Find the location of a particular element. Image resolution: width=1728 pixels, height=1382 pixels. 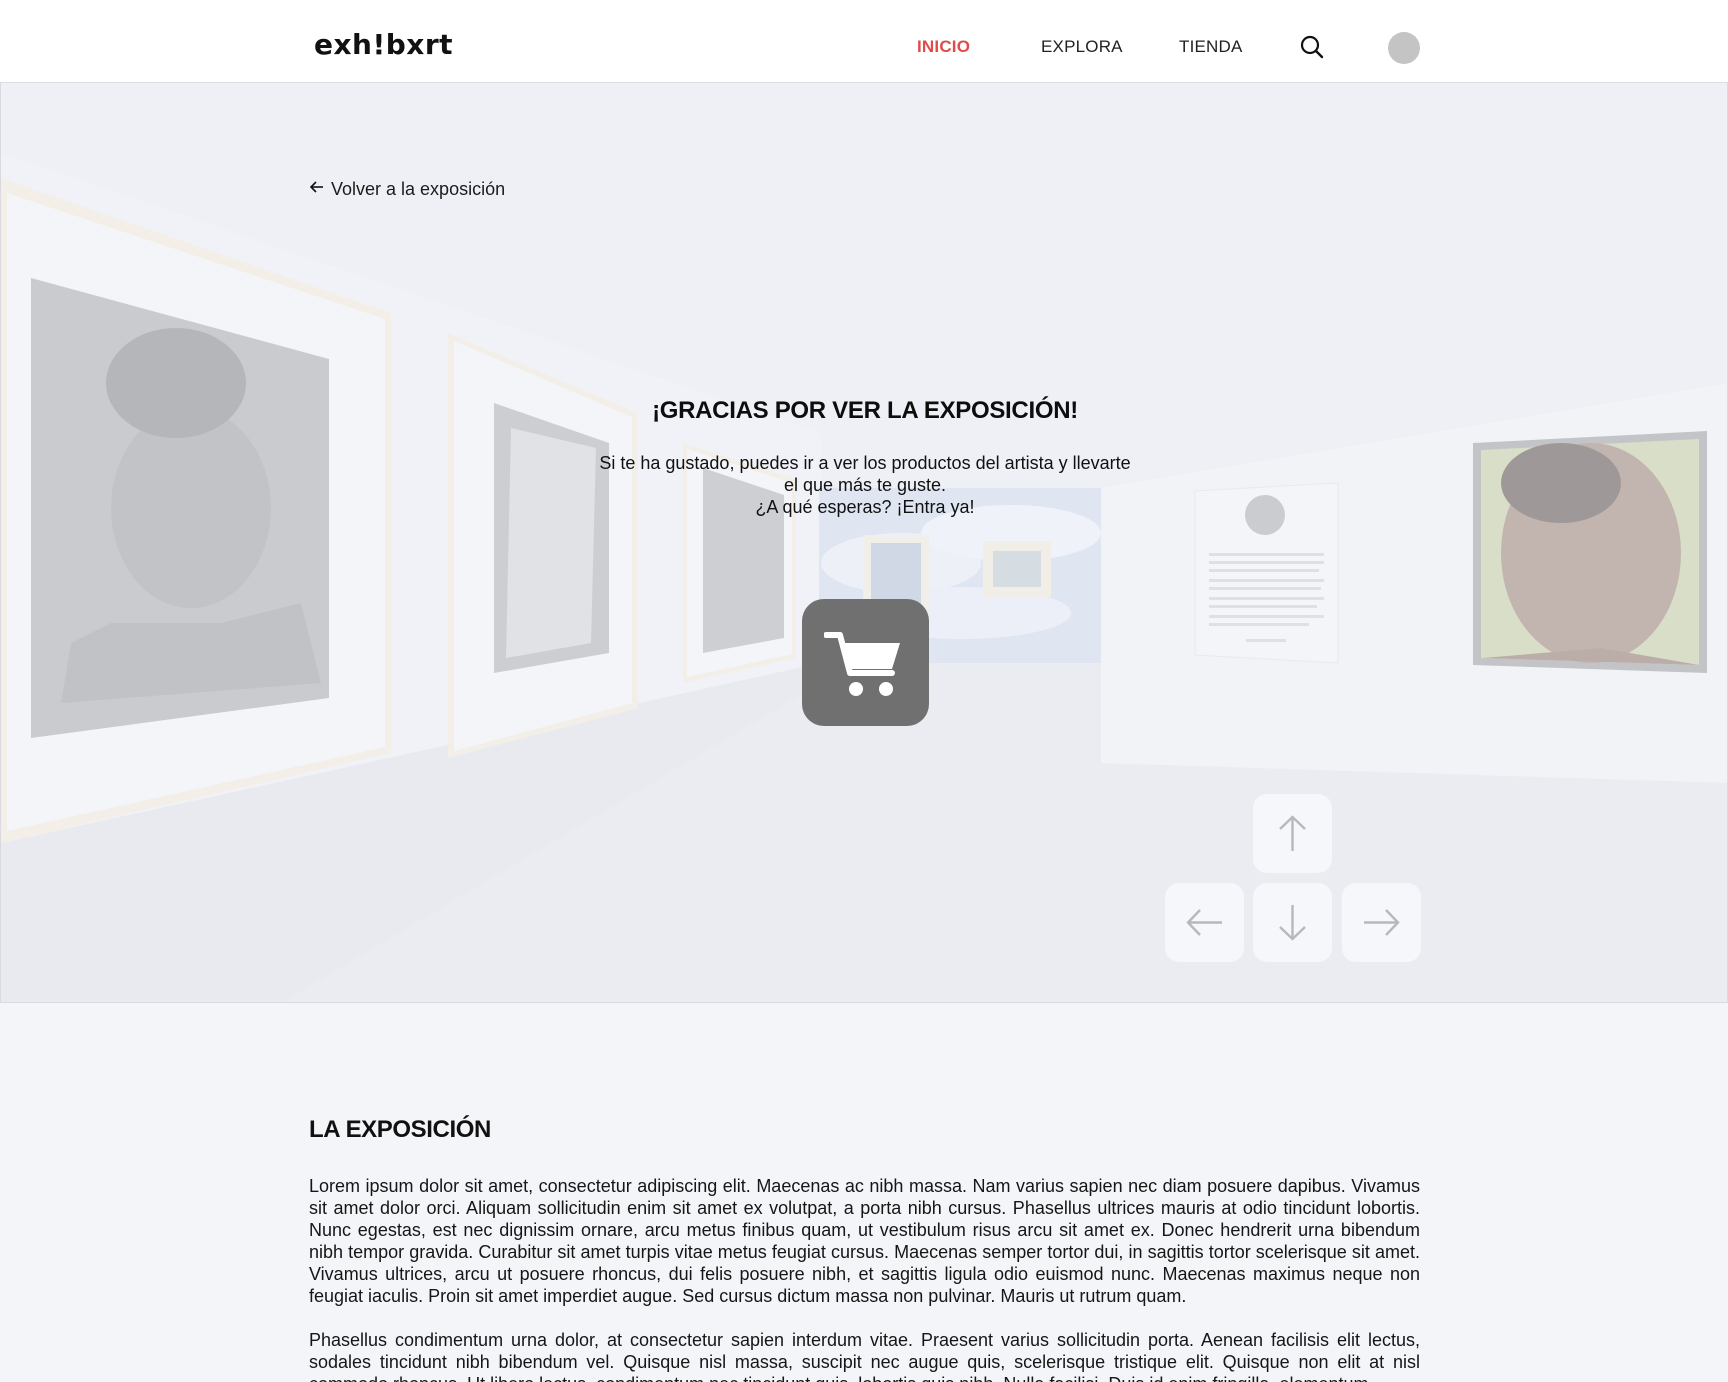

section-title-exposicion: LA EXPOSICIÓN is located at coordinates (400, 1129).